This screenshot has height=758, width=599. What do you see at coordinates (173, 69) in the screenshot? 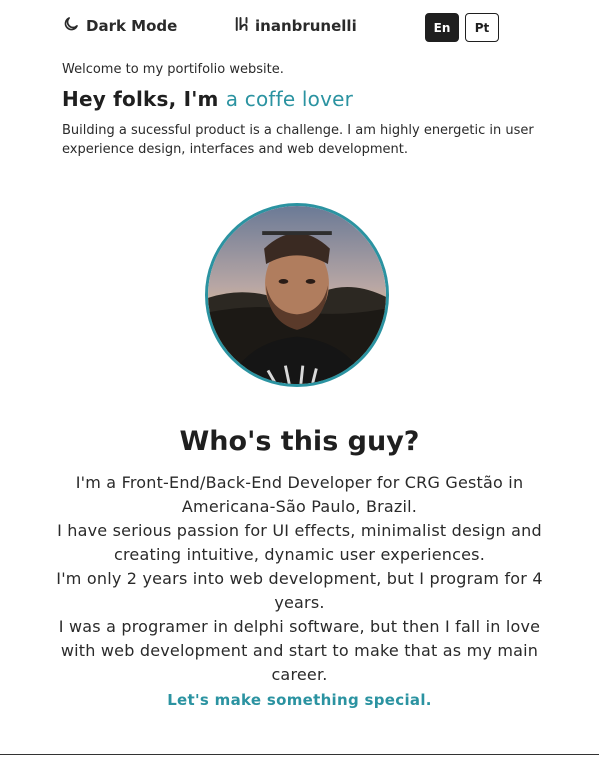
I see `welcome-text: Welcome to my portifolio website.` at bounding box center [173, 69].